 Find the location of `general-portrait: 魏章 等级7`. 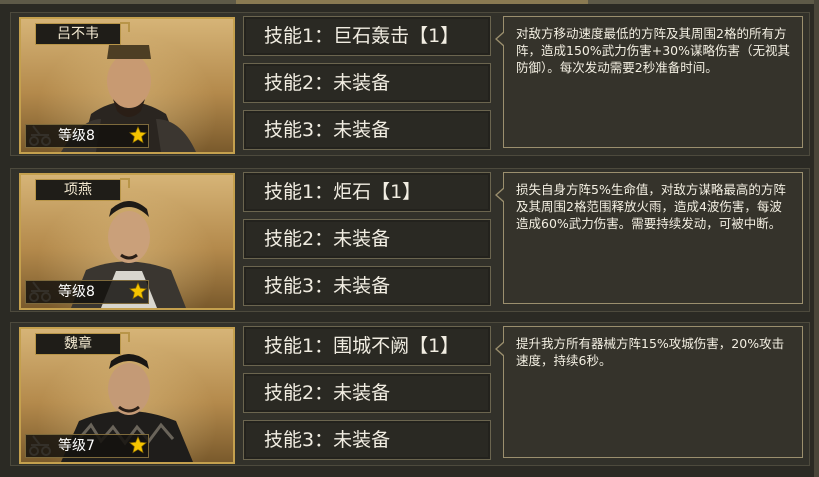

general-portrait: 魏章 等级7 is located at coordinates (127, 395).